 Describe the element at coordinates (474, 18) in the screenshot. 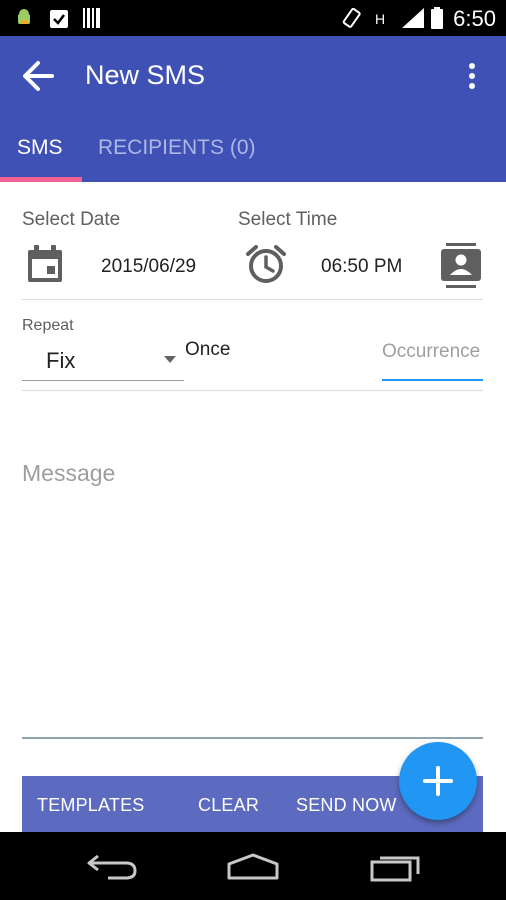

I see `status-time: 6:50` at that location.